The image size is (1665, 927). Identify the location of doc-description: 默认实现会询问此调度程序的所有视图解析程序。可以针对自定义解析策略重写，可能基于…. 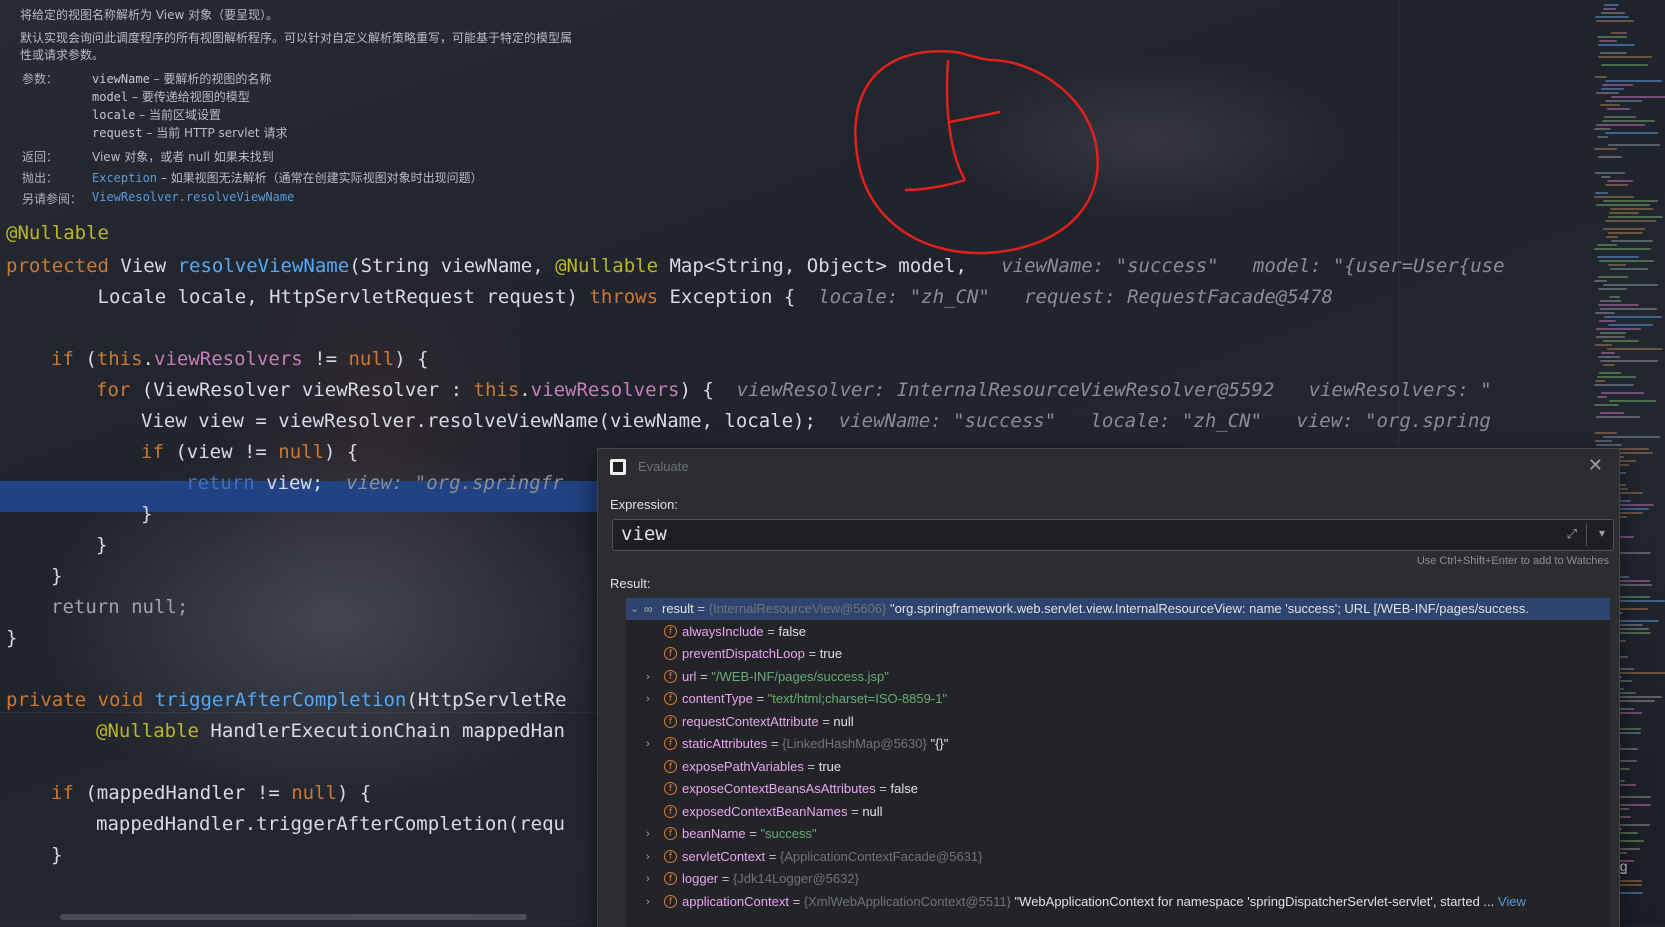
(296, 38).